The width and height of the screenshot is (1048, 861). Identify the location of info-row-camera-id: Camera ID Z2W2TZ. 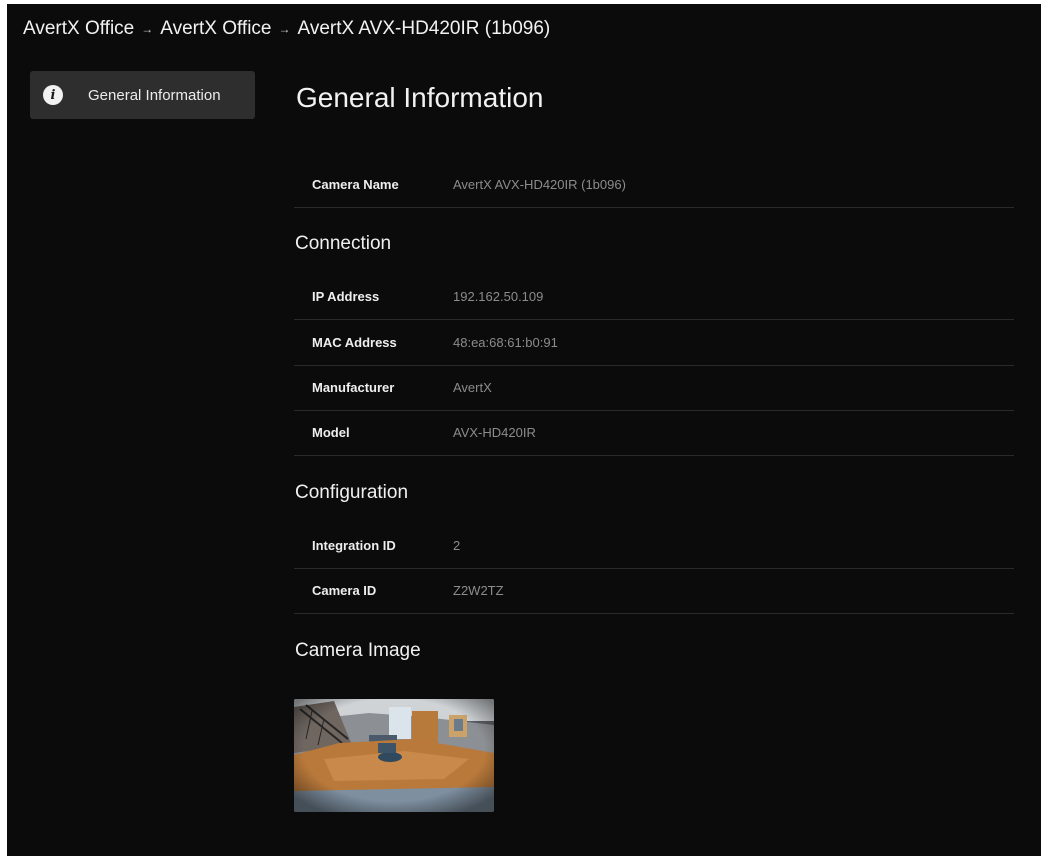
(654, 591).